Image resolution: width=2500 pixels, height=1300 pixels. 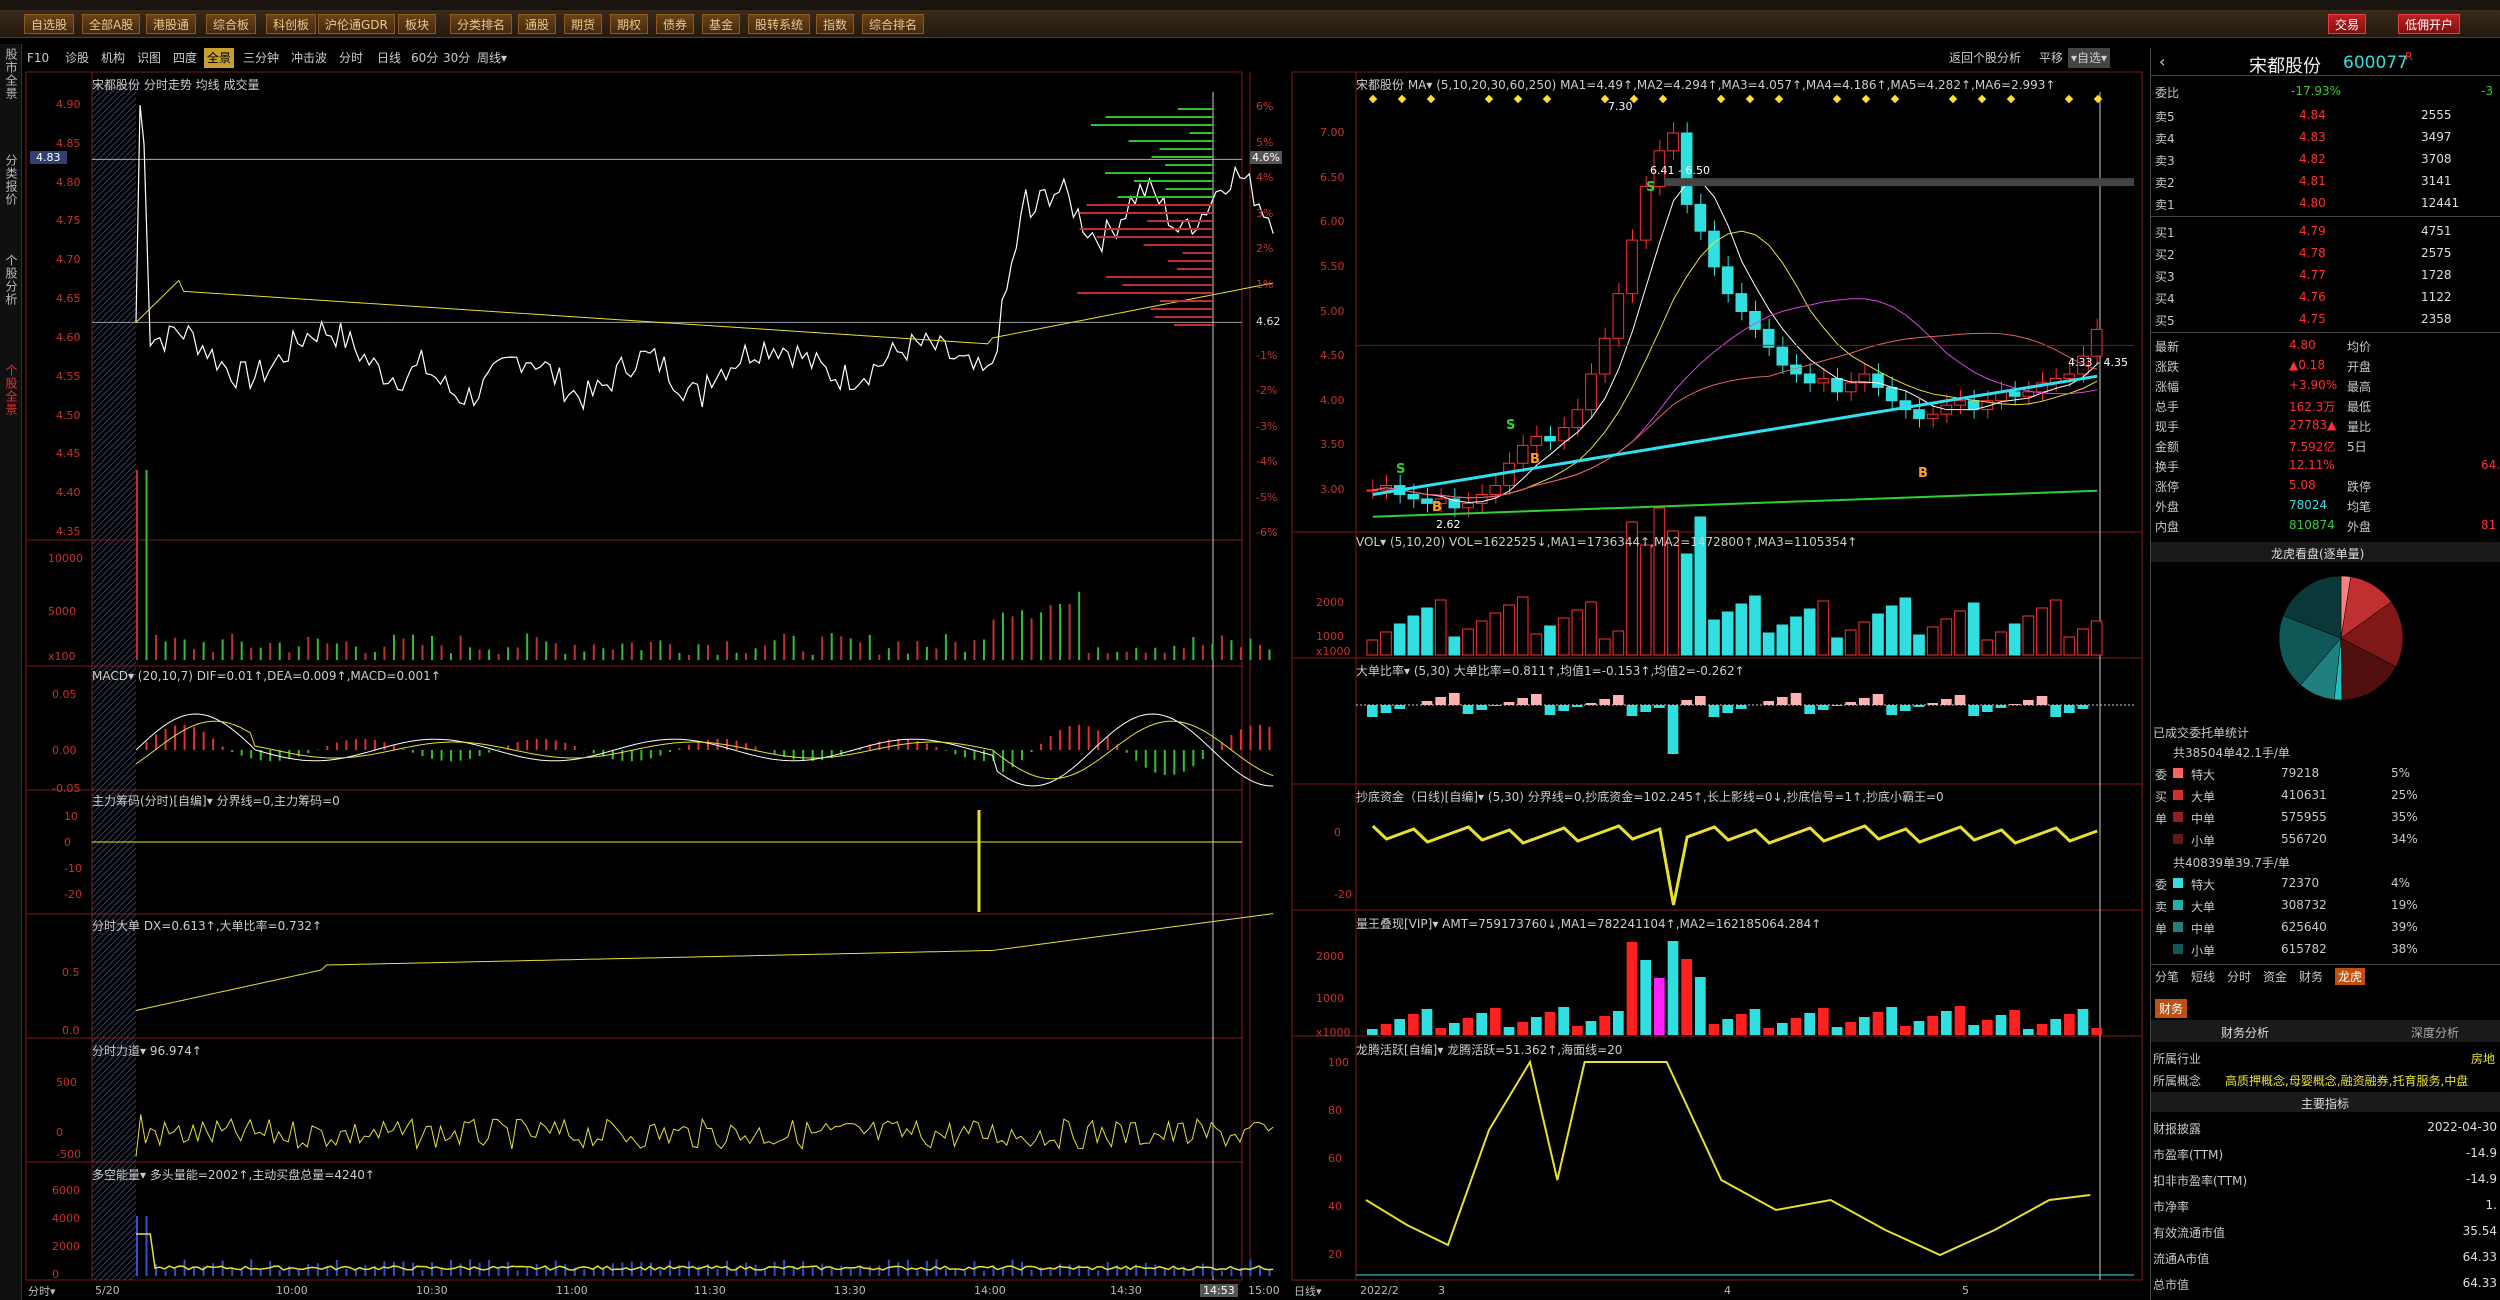 What do you see at coordinates (2325, 975) in the screenshot?
I see `bottom-tabs-row: 分笔 短线 分时 资金 财务 龙虎` at bounding box center [2325, 975].